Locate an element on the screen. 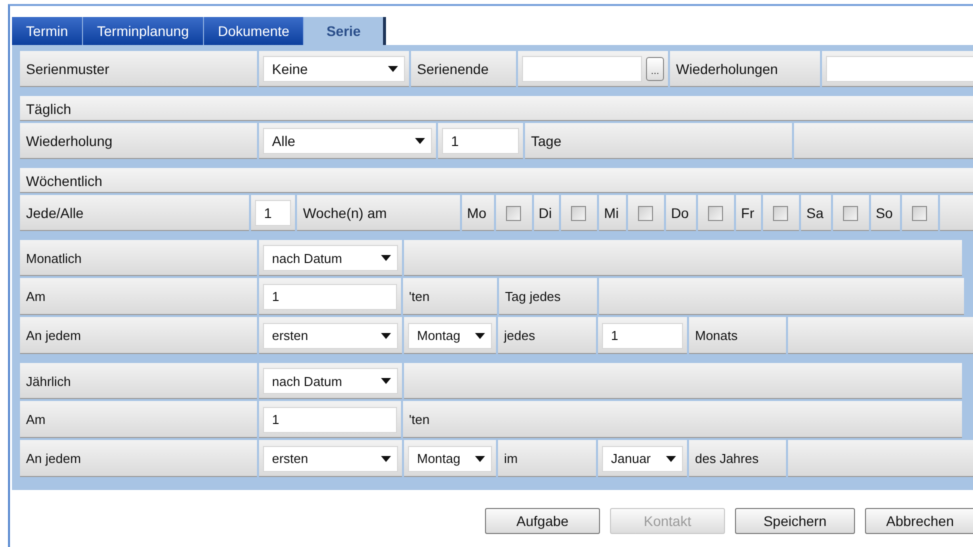 The image size is (973, 547). field-label: Jede/Alle is located at coordinates (134, 213).